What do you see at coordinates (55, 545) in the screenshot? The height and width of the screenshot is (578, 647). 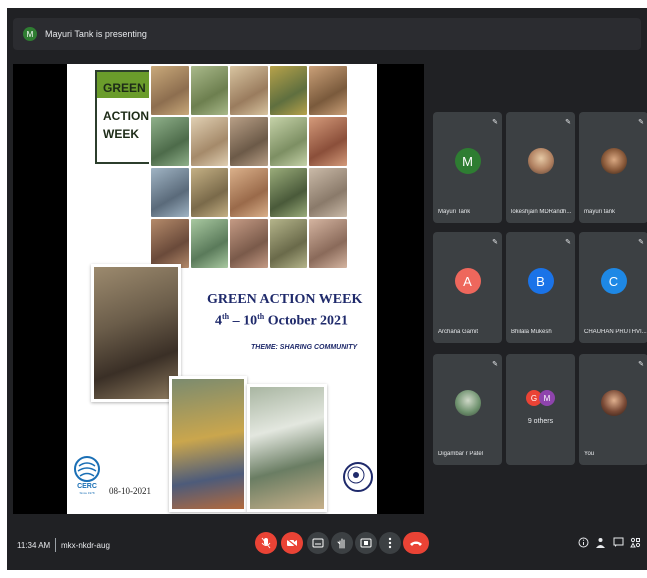 I see `divider` at bounding box center [55, 545].